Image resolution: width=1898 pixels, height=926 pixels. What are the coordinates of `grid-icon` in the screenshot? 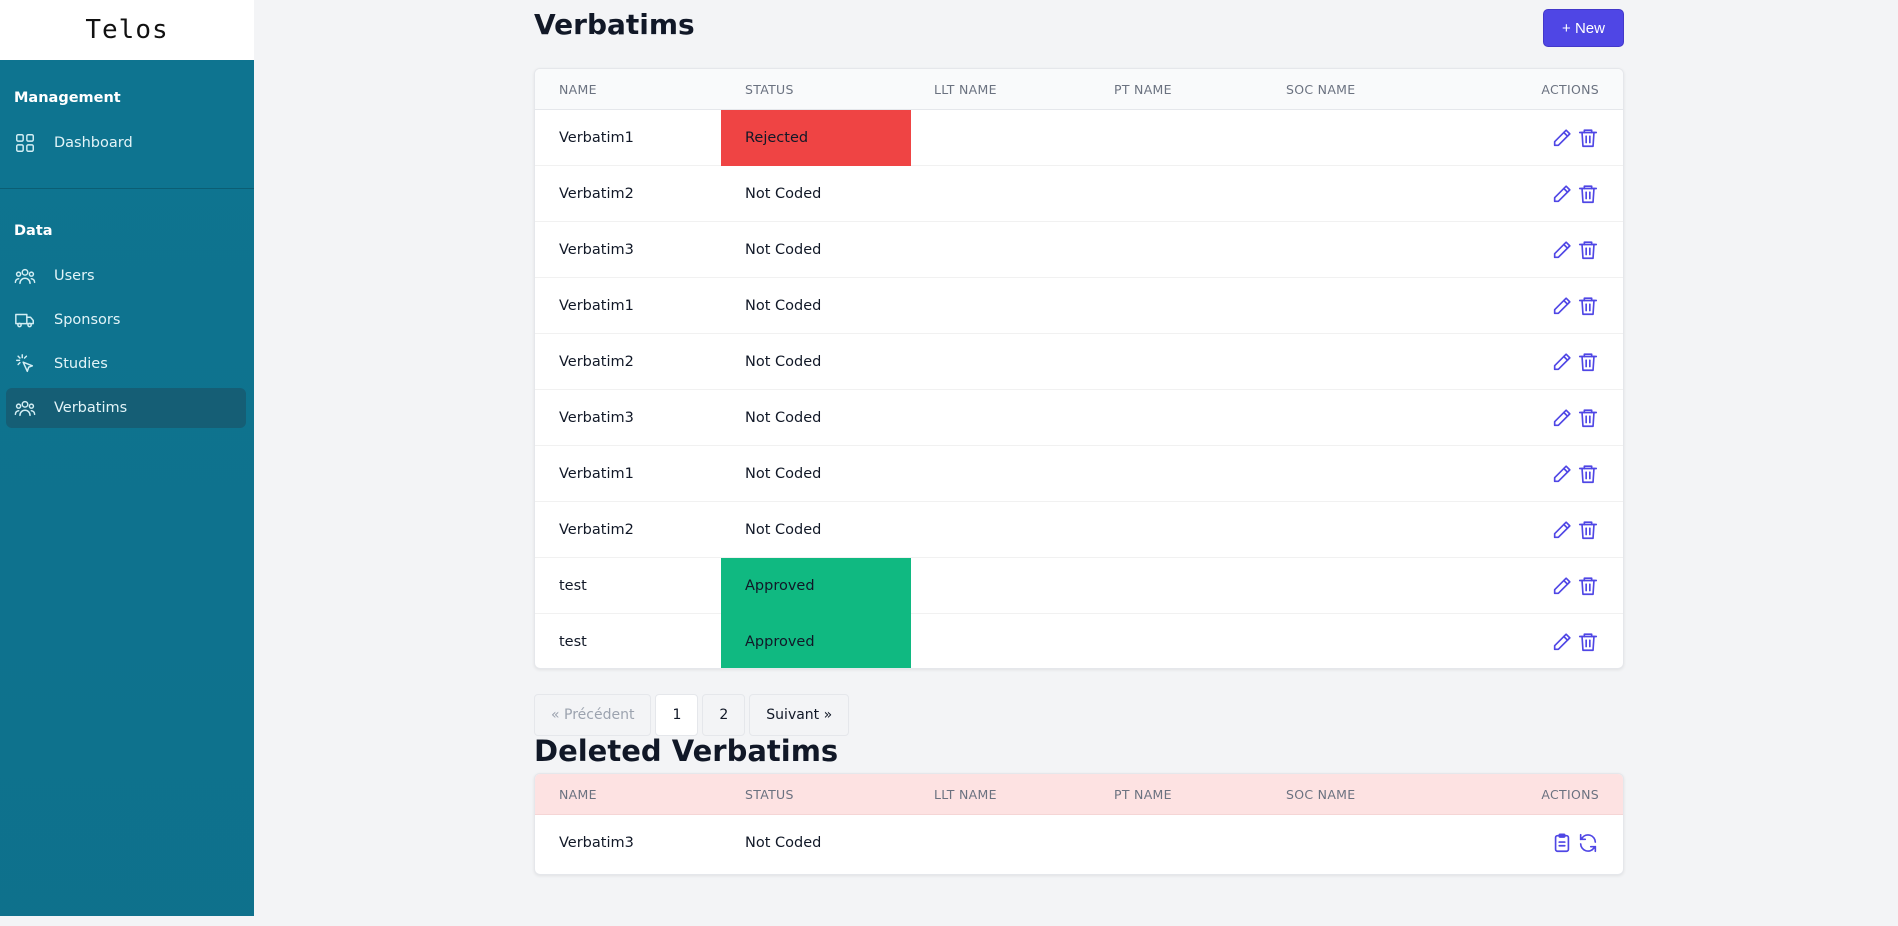 It's located at (25, 143).